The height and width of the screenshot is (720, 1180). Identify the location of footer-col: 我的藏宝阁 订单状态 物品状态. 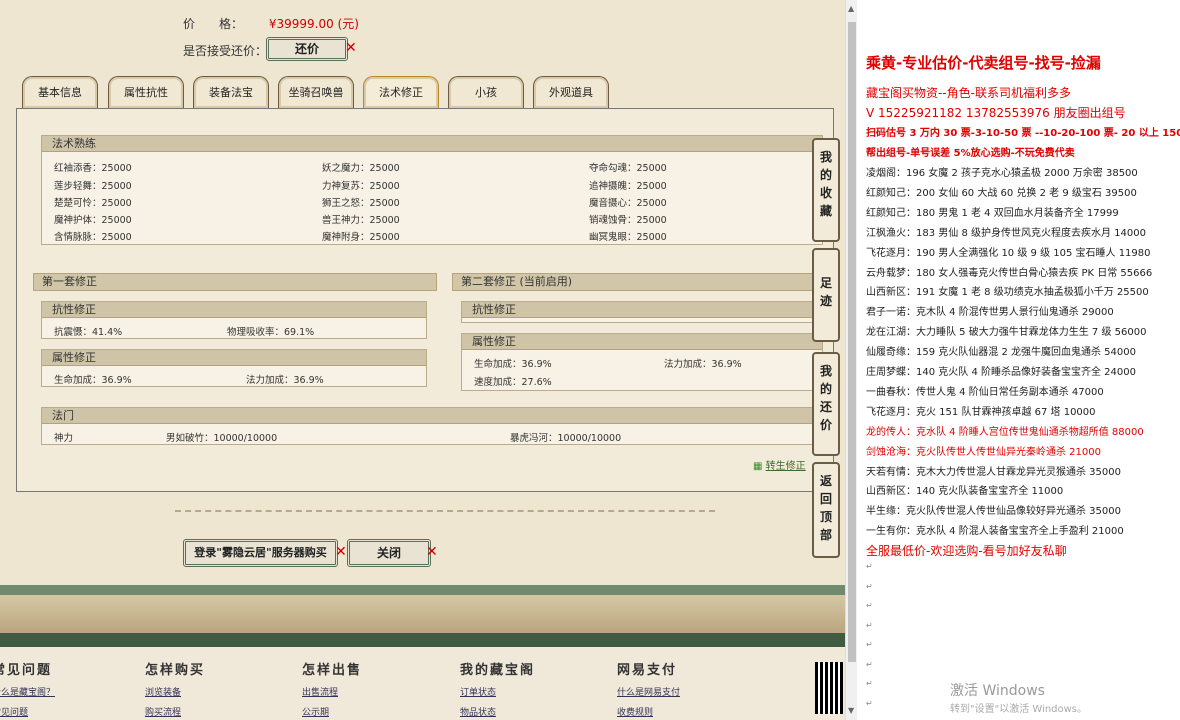
(497, 688).